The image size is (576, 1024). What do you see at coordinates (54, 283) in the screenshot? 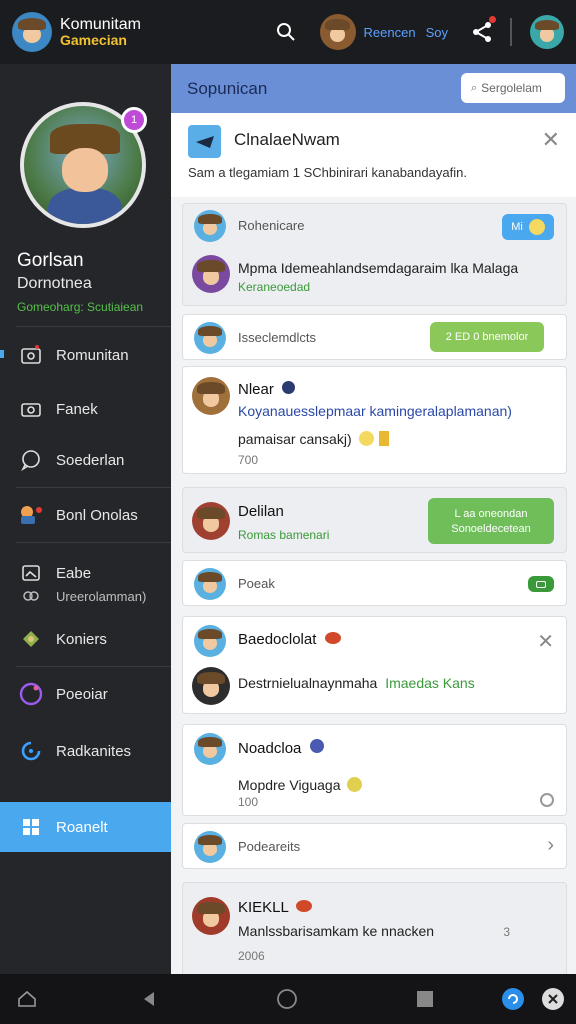
I see `profile-subtitle: Dornotnea` at bounding box center [54, 283].